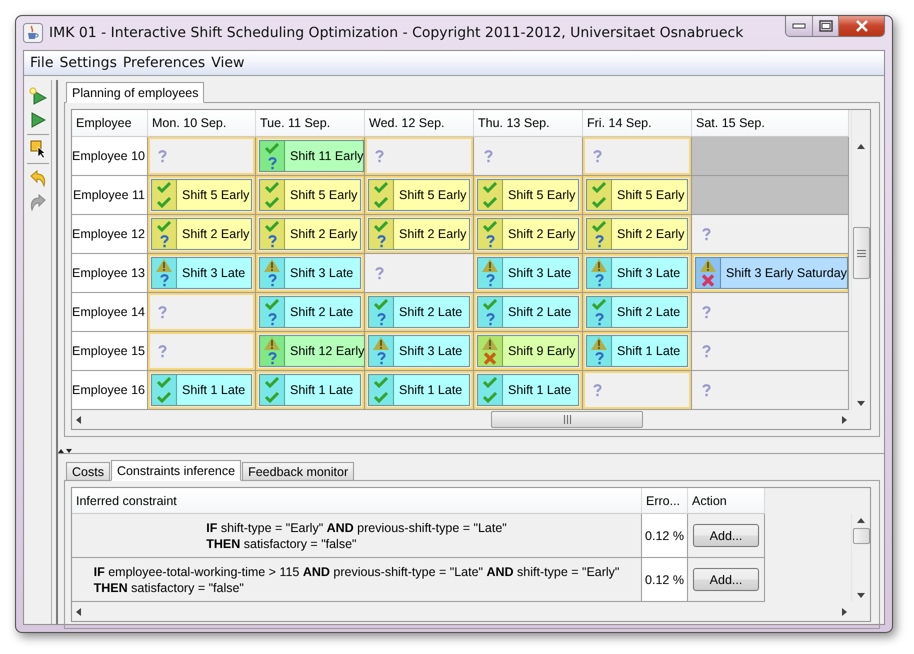 The height and width of the screenshot is (654, 914). I want to click on column-header: Thu. 13 Sep., so click(528, 123).